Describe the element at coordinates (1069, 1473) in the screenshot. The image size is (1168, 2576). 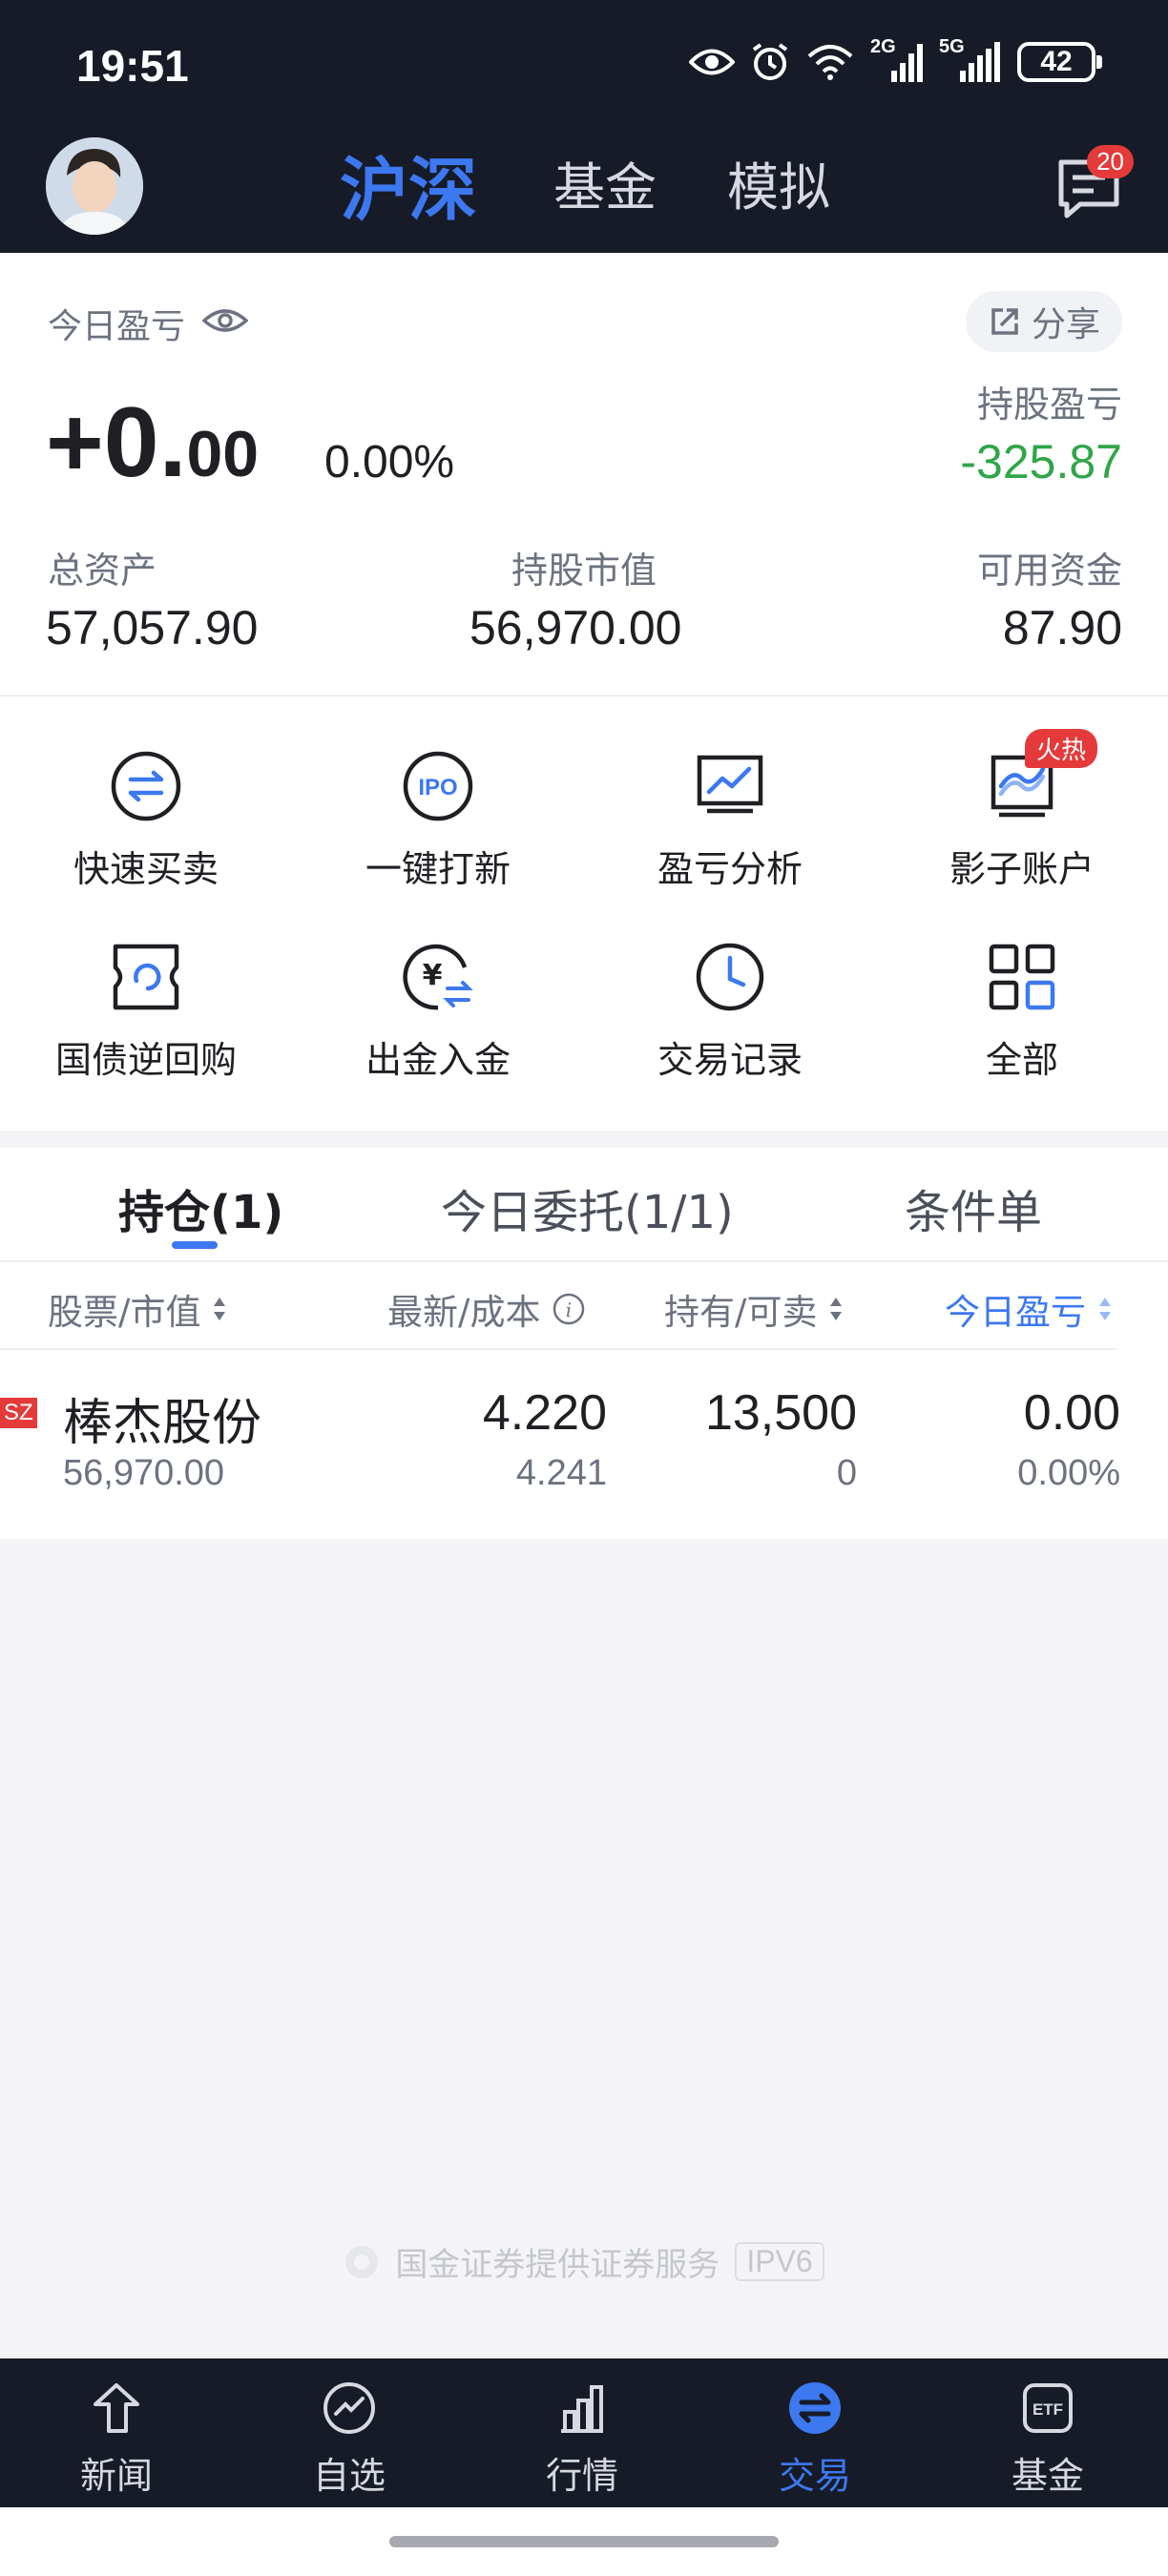
I see `today-pl-pct: 0.00%` at that location.